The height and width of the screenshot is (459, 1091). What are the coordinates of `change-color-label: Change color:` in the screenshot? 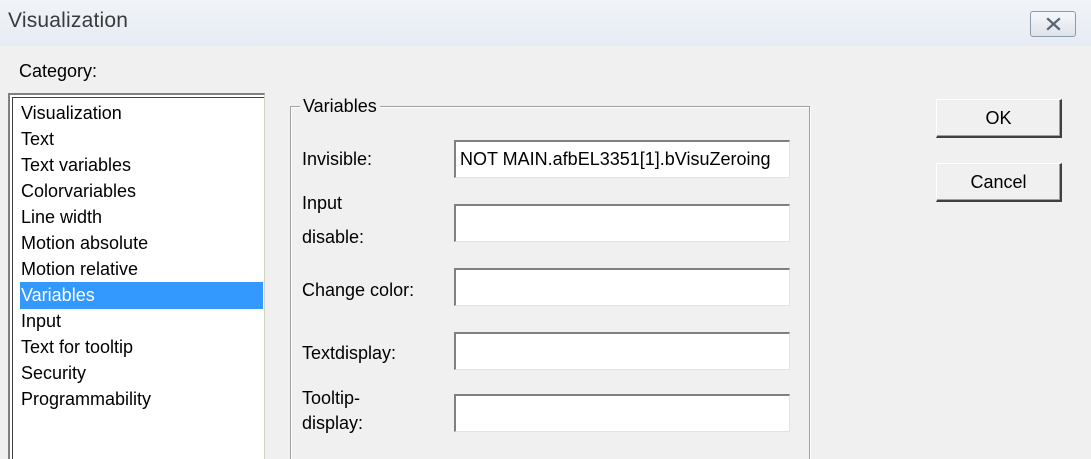 It's located at (358, 290).